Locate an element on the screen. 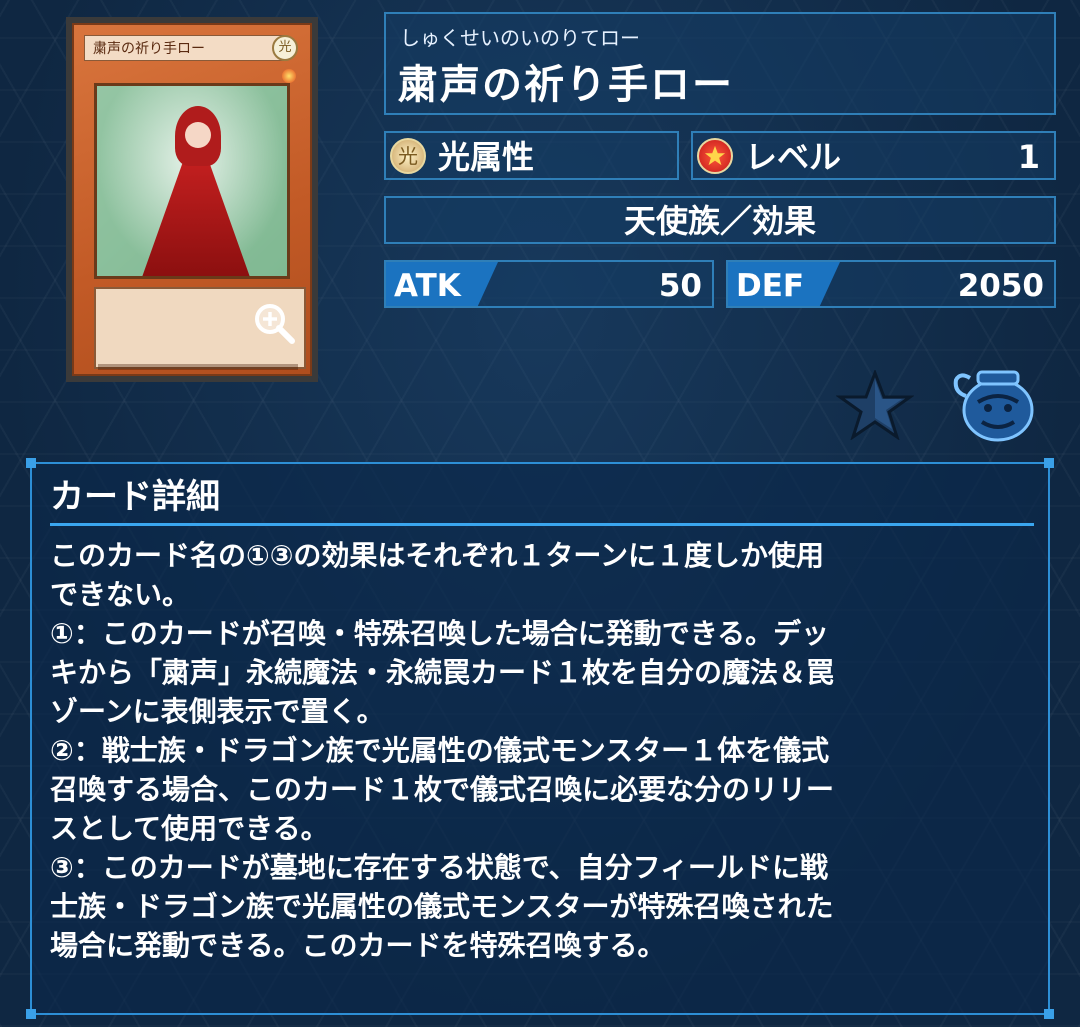 Image resolution: width=1080 pixels, height=1027 pixels. star-icon is located at coordinates (875, 405).